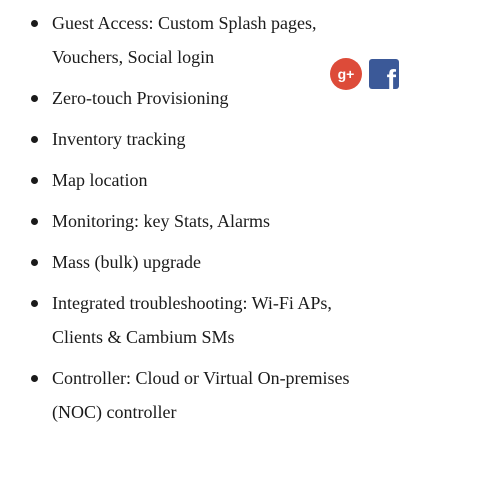 The height and width of the screenshot is (479, 486). I want to click on svg-text: f, so click(392, 76).